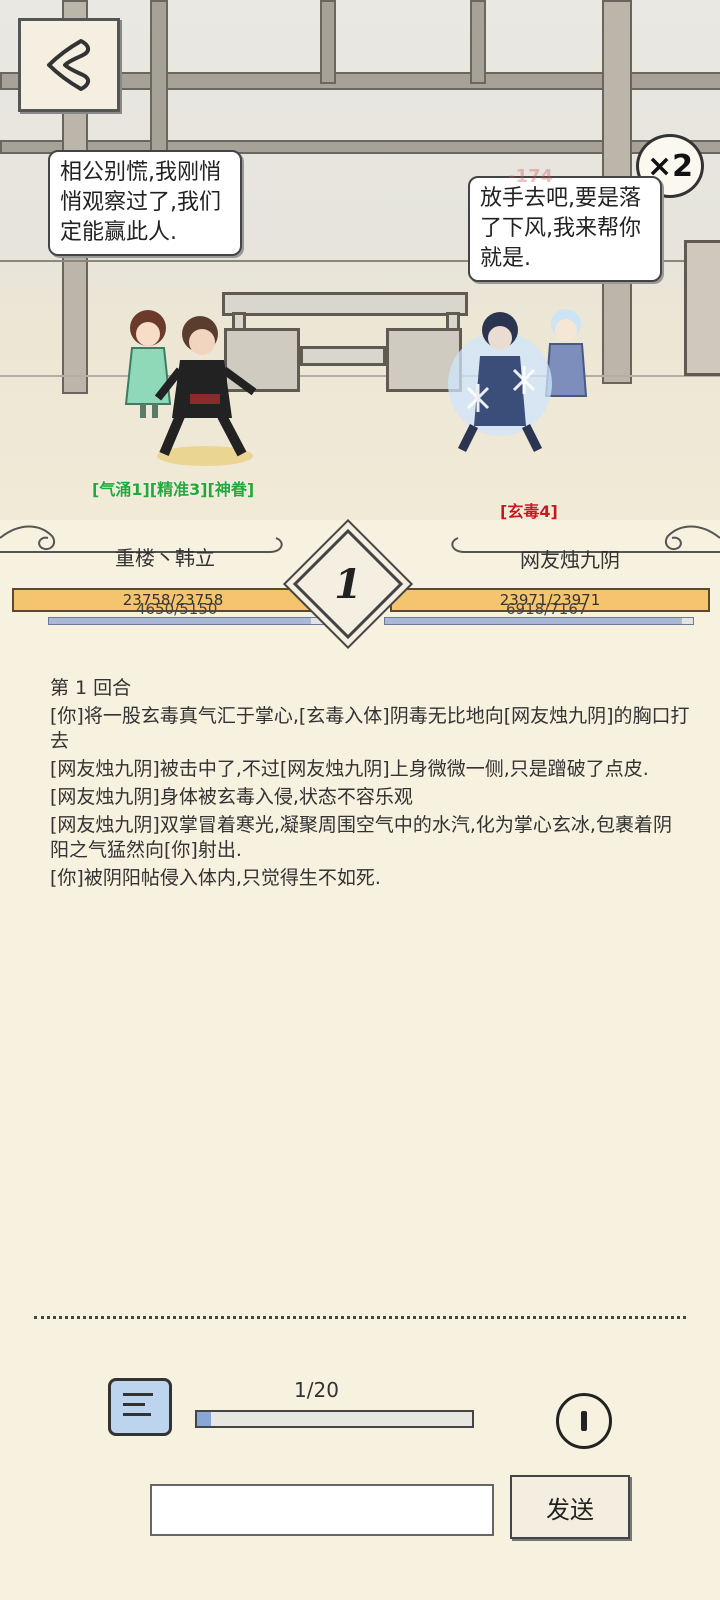  I want to click on floor-line, so click(360, 376).